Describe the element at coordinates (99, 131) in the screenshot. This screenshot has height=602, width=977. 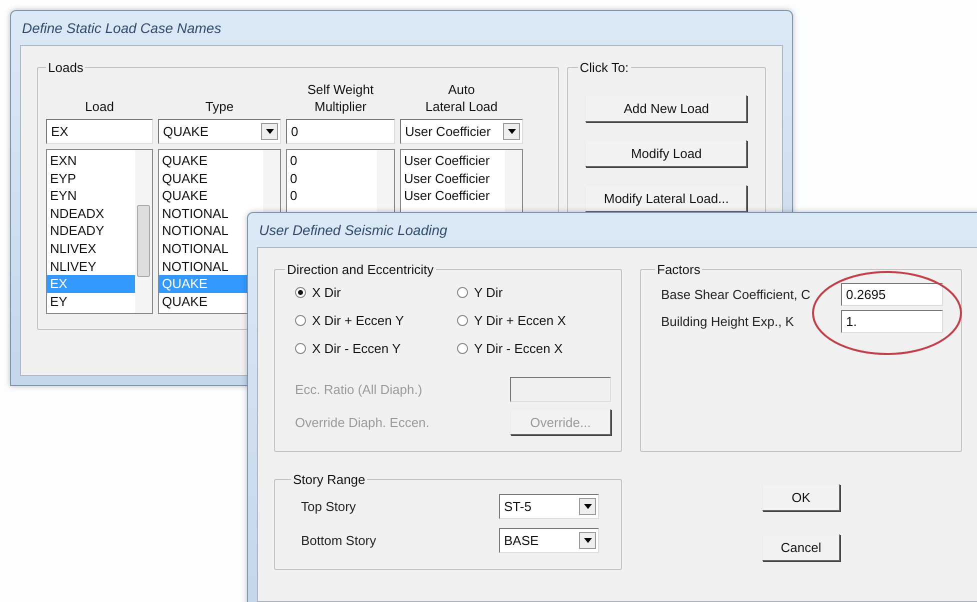
I see `input-field: EX` at that location.